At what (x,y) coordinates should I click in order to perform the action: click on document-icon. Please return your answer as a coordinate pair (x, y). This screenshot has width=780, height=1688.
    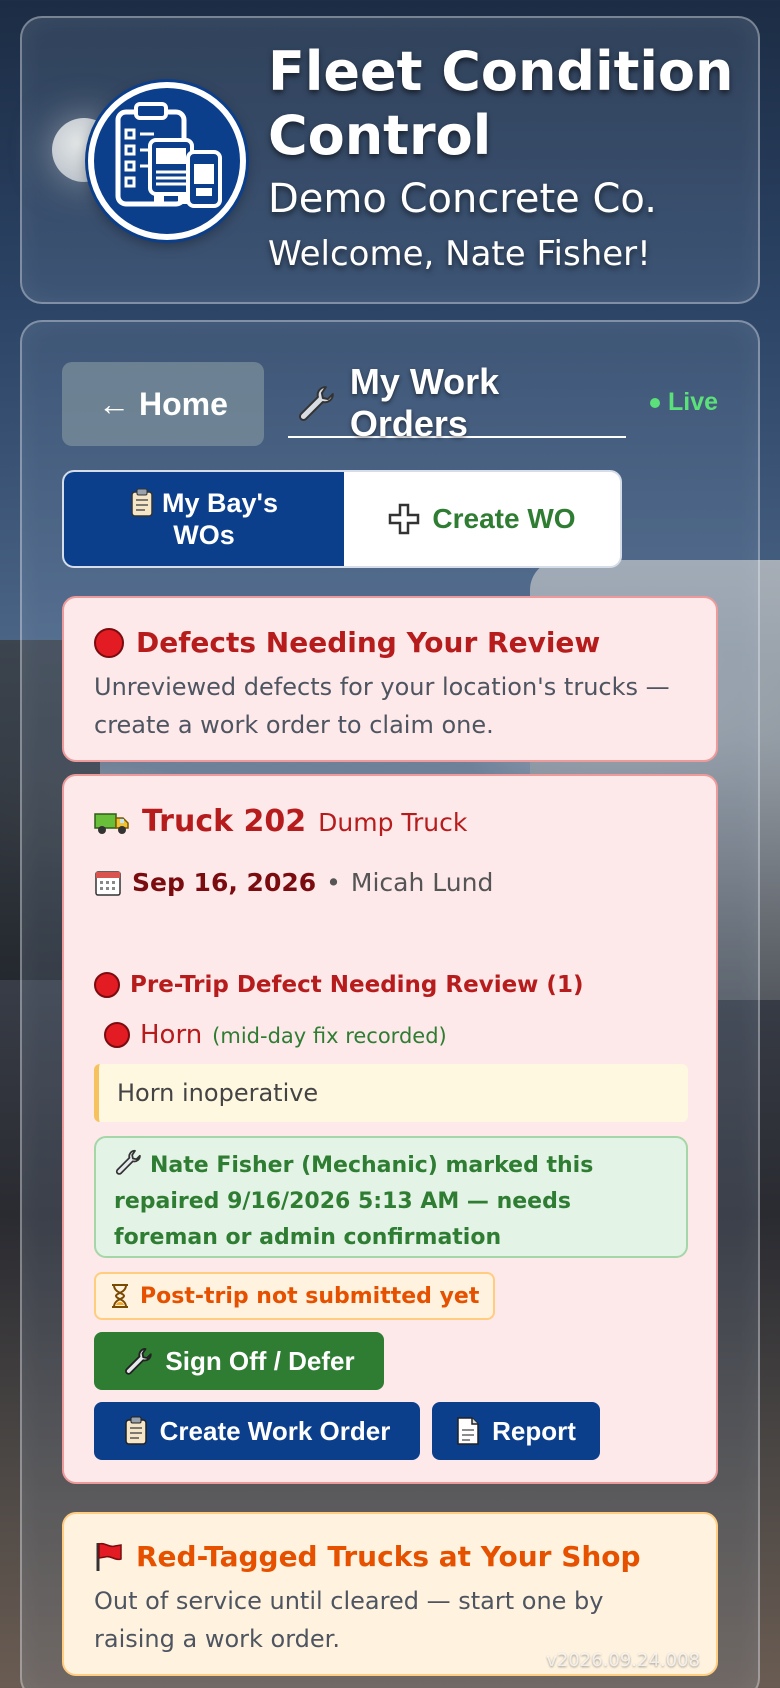
    Looking at the image, I should click on (468, 1431).